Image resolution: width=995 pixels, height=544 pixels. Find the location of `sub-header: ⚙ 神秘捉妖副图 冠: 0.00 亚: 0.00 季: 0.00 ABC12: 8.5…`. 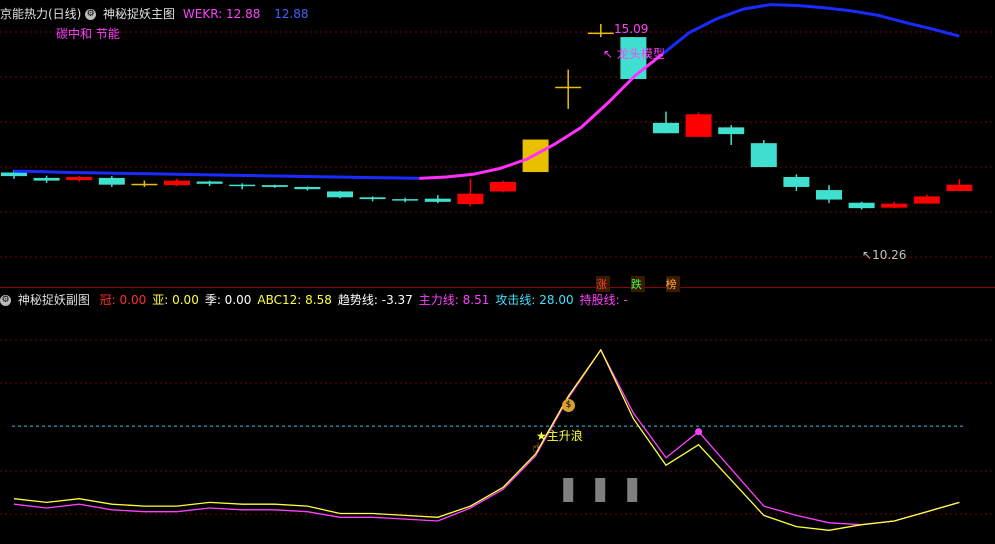

sub-header: ⚙ 神秘捉妖副图 冠: 0.00 亚: 0.00 季: 0.00 ABC12: 8.5… is located at coordinates (314, 299).